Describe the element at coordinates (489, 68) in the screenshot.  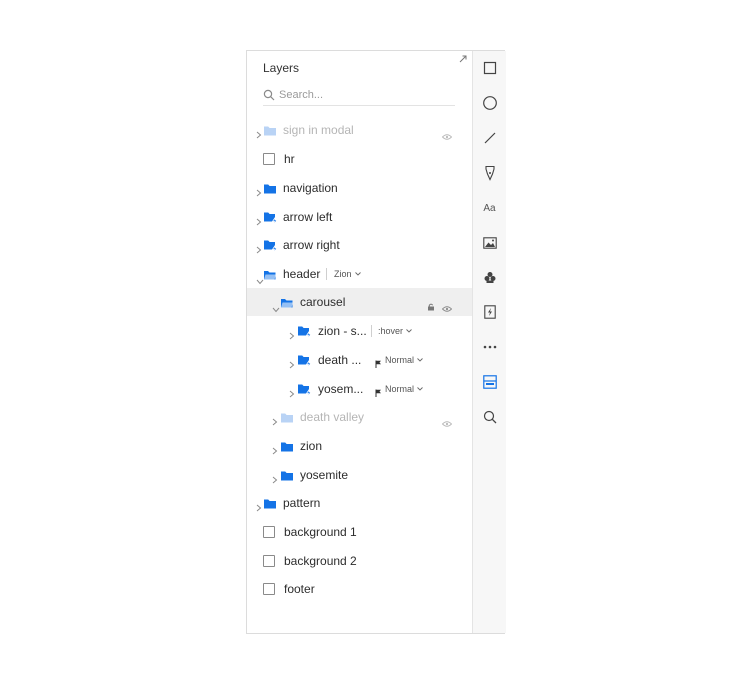
I see `rectangle-icon` at that location.